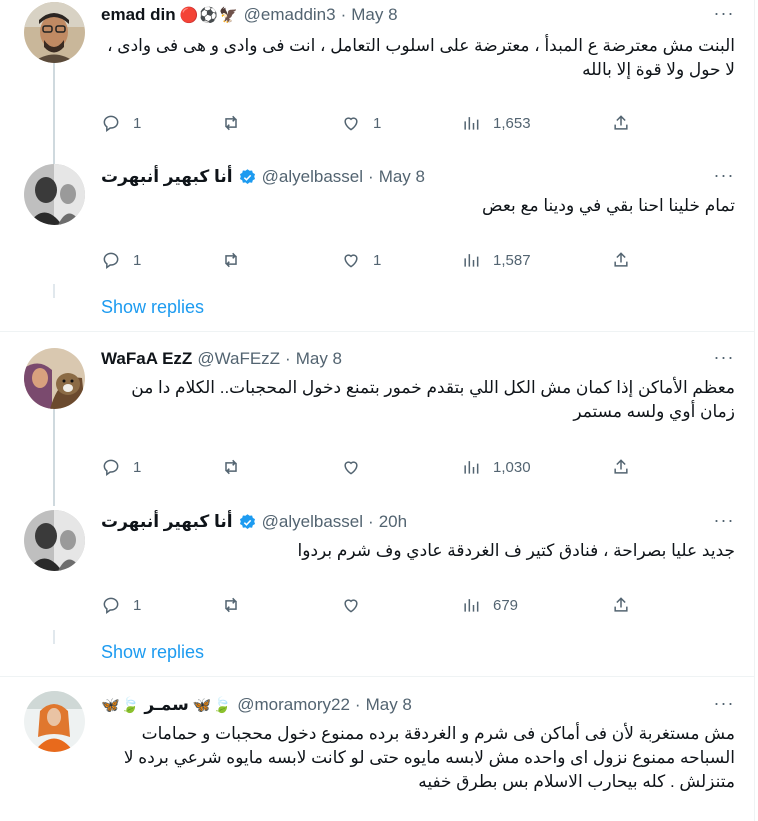  I want to click on handle: @emaddin3, so click(290, 15).